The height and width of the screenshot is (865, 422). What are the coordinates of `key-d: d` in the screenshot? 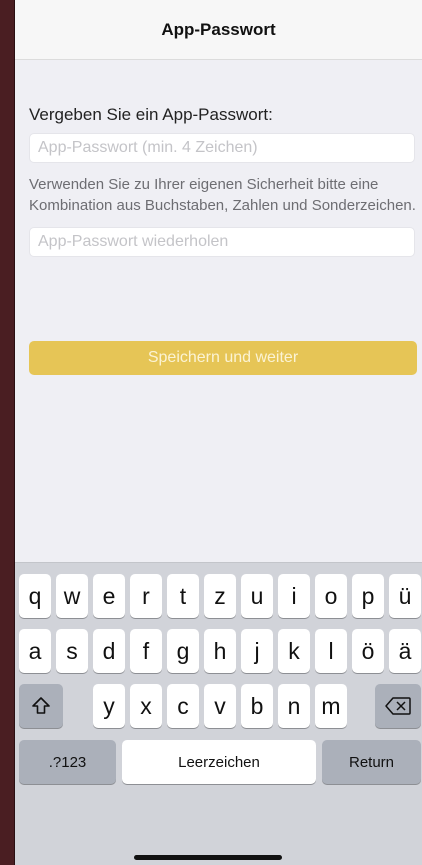 It's located at (109, 651).